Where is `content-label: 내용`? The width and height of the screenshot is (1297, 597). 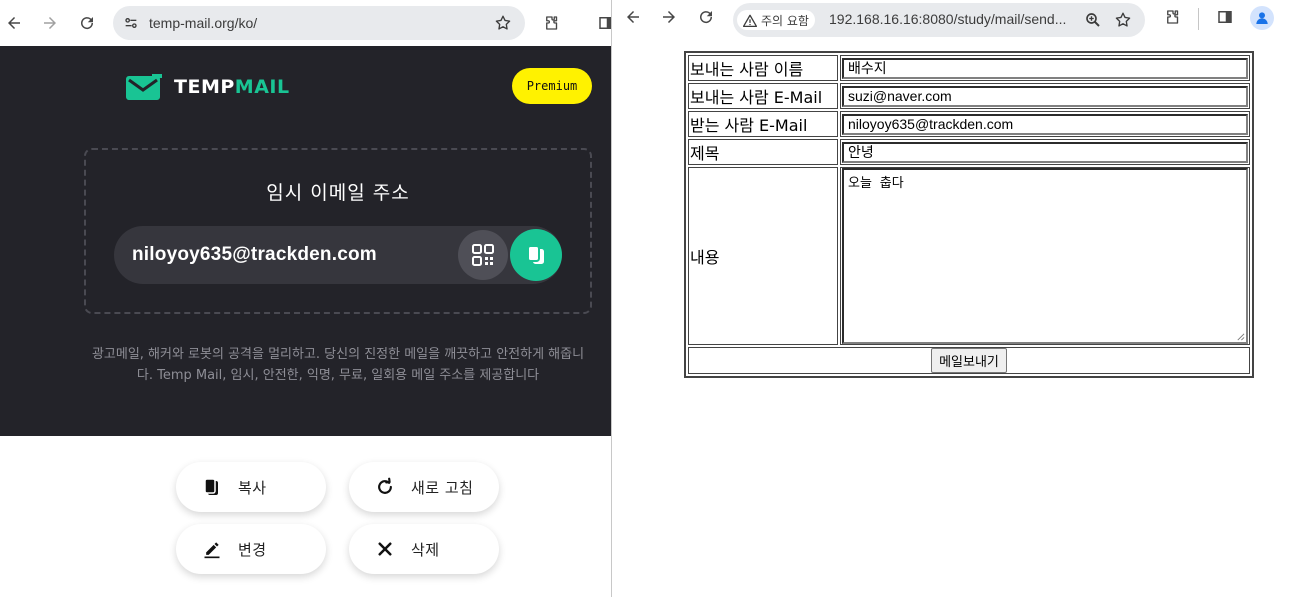 content-label: 내용 is located at coordinates (763, 256).